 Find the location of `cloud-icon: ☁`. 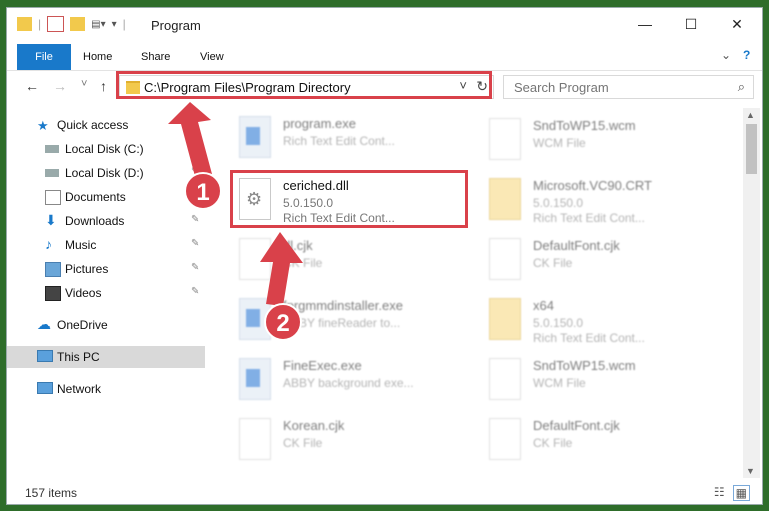

cloud-icon: ☁ is located at coordinates (44, 324).